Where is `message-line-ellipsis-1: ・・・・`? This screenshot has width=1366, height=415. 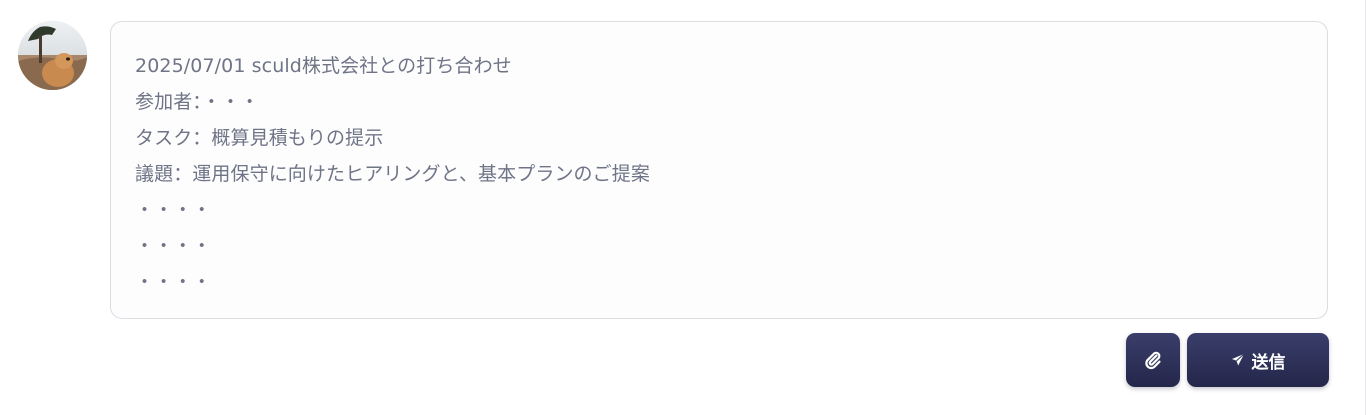
message-line-ellipsis-1: ・・・・ is located at coordinates (173, 210).